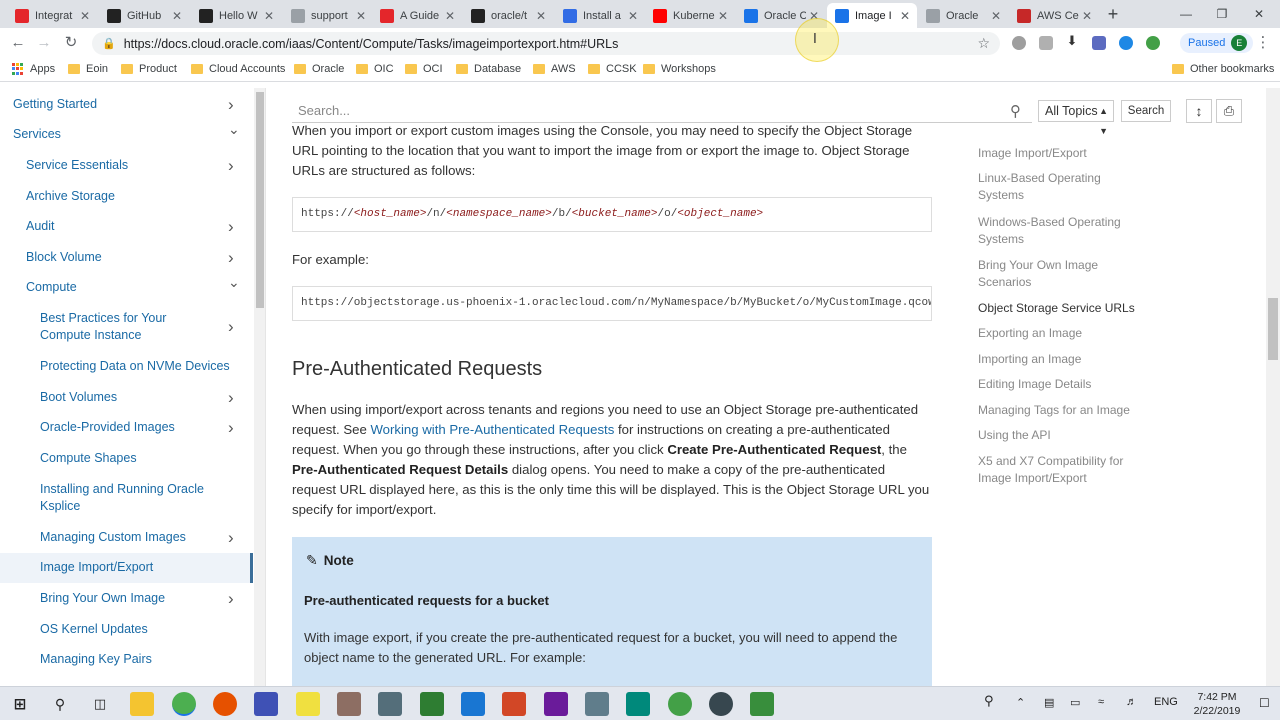 This screenshot has height=720, width=1280. What do you see at coordinates (1058, 274) in the screenshot?
I see `toc-link: Bring Your Own Image Scenarios` at bounding box center [1058, 274].